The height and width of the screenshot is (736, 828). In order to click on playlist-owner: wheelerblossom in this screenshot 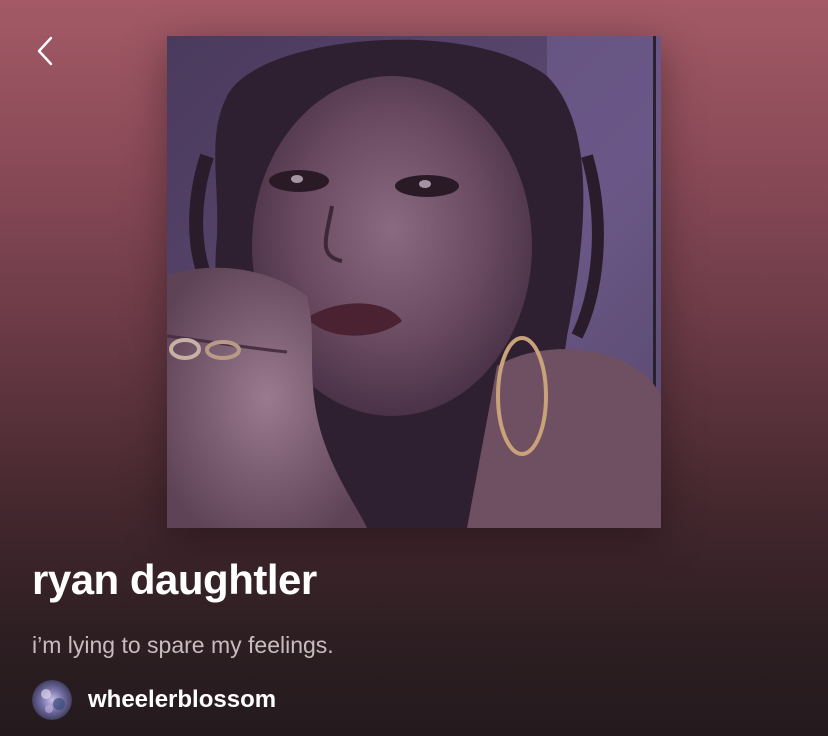, I will do `click(154, 700)`.